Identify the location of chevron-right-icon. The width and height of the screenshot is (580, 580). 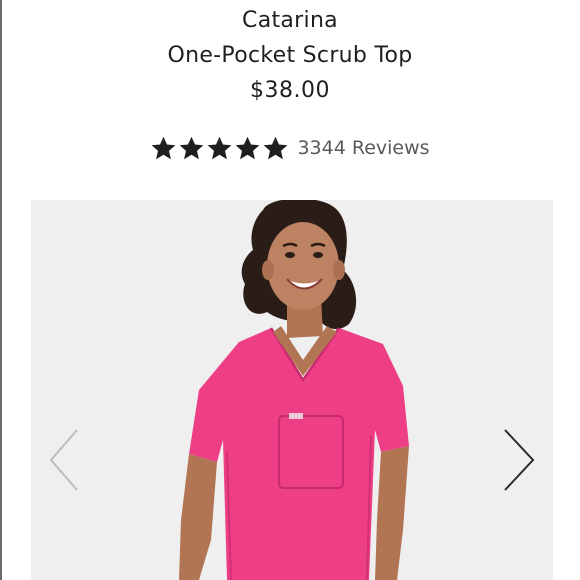
(519, 460).